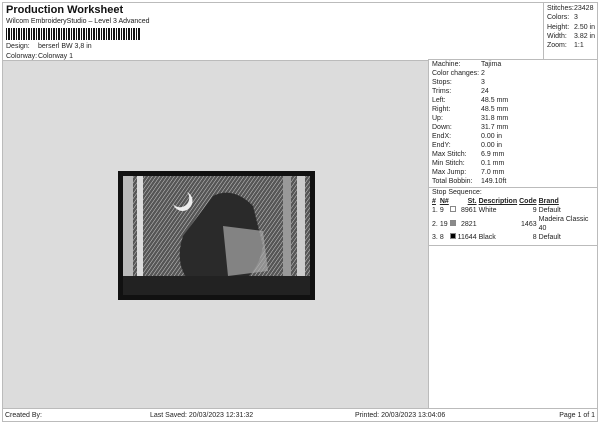  I want to click on machine-label: Total Bobbin:, so click(452, 181).